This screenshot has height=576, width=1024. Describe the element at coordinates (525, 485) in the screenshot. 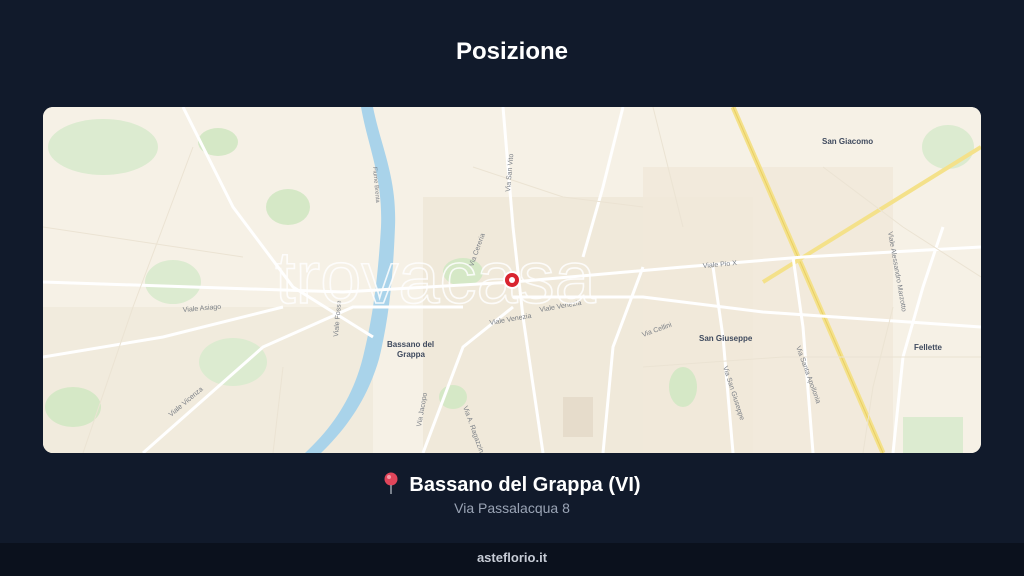

I see `location-city: Bassano del Grappa (VI)` at that location.